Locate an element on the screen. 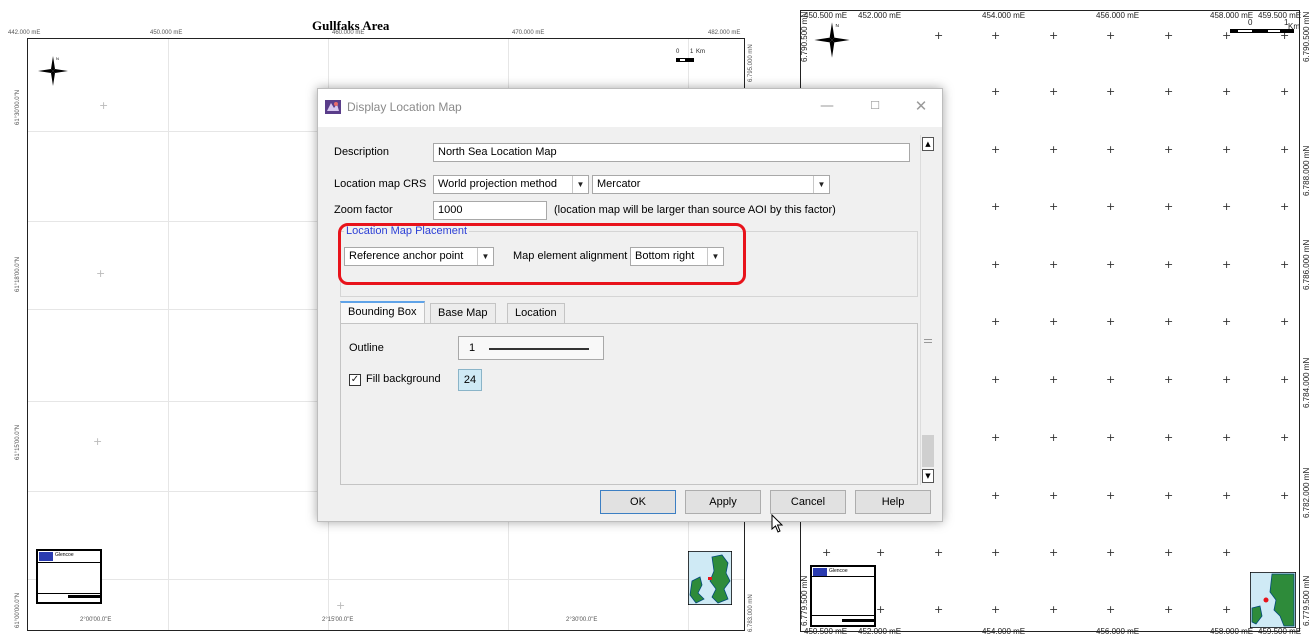 This screenshot has width=1314, height=639. help-button: Help is located at coordinates (893, 502).